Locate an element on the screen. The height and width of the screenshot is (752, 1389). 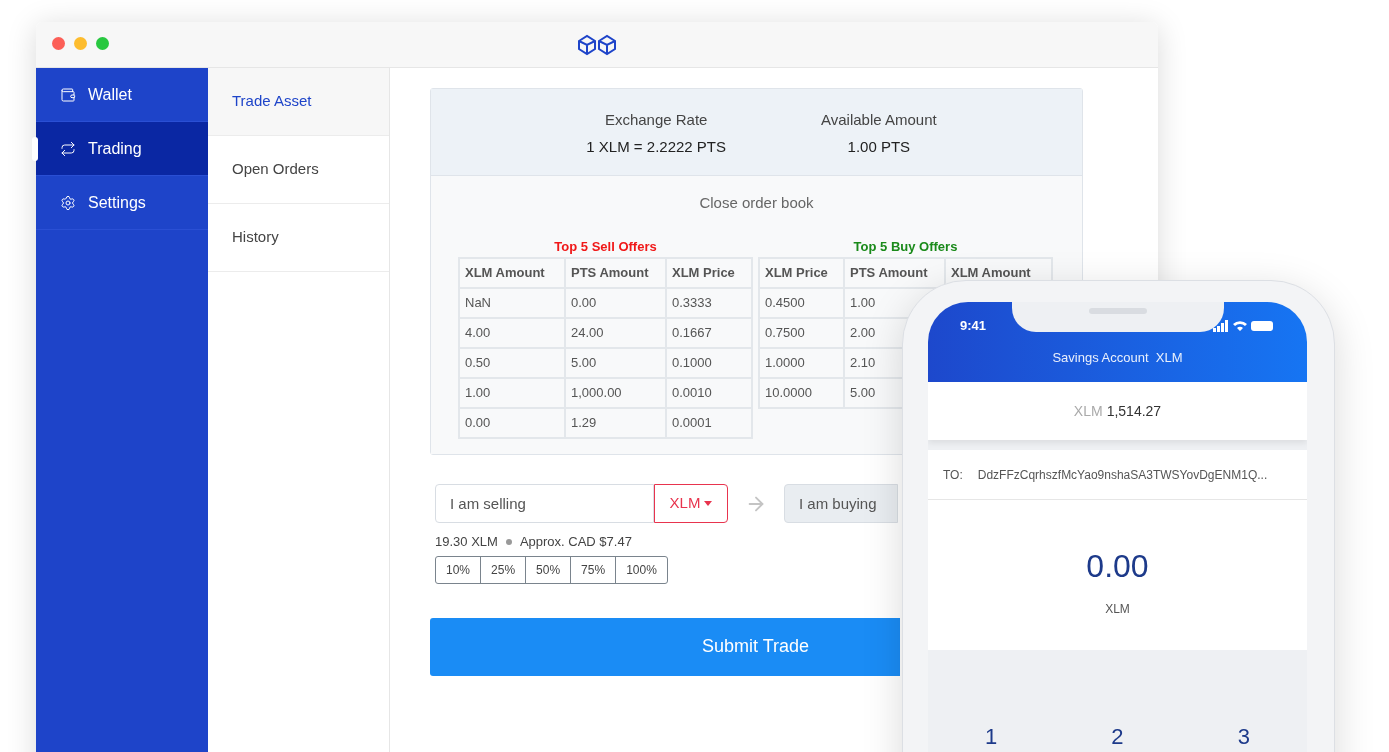
table-cell: 0.50 is located at coordinates (512, 362).